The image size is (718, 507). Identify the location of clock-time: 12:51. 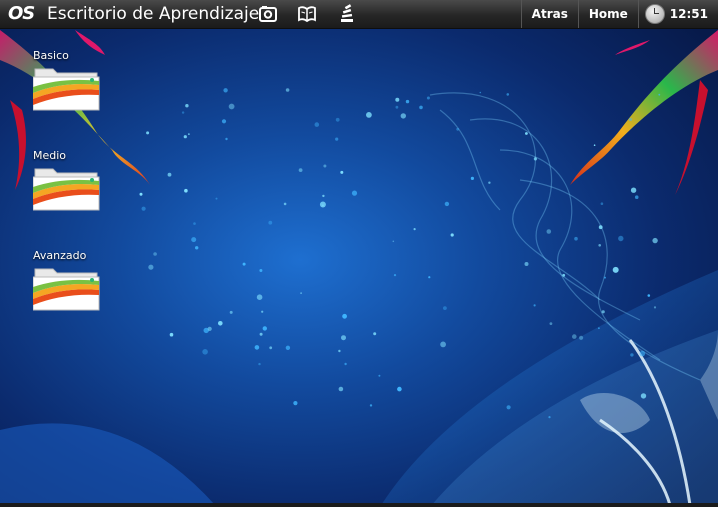
(688, 14).